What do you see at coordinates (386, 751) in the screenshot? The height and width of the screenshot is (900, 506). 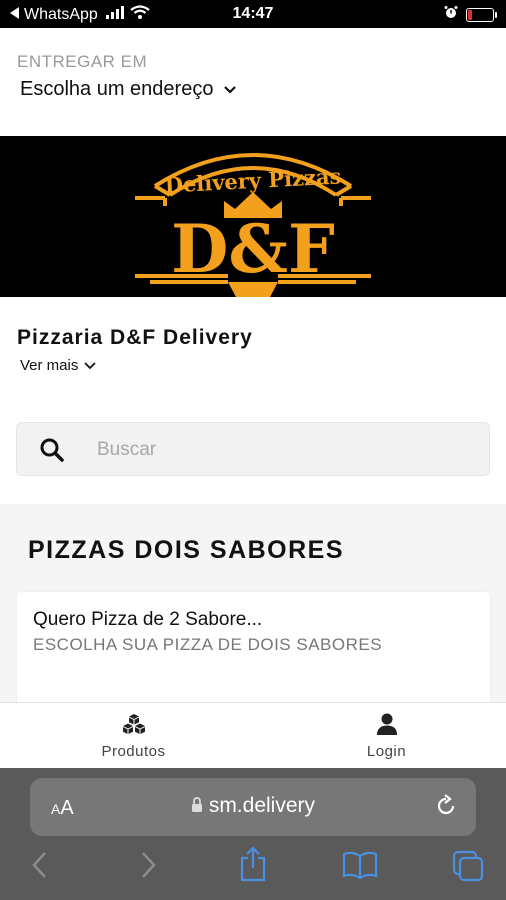 I see `tab-login-label: Login` at bounding box center [386, 751].